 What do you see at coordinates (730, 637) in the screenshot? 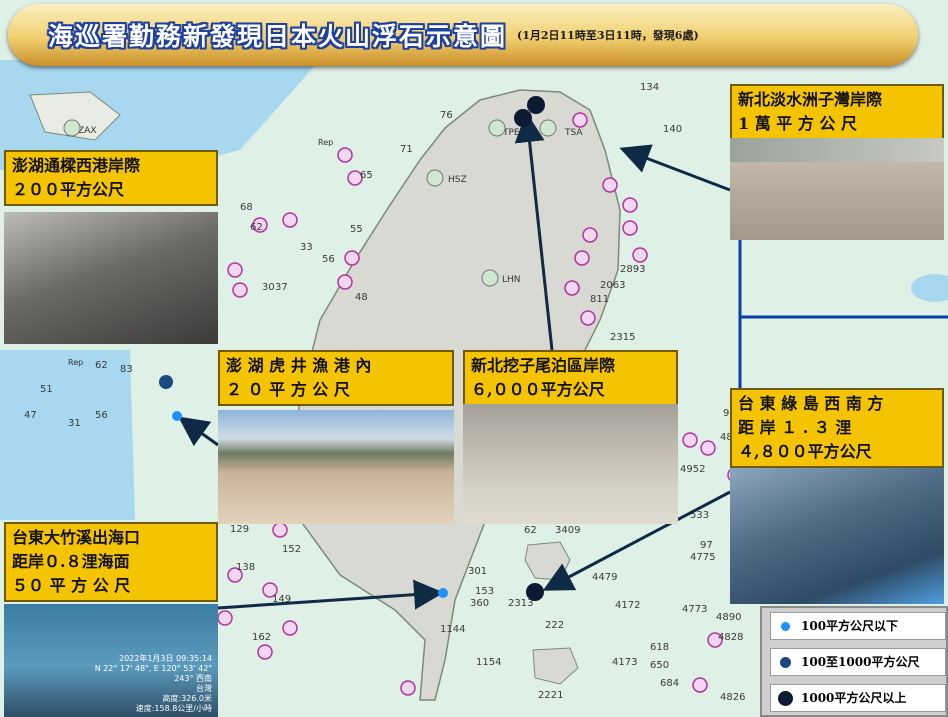
I see `depth-sounding: 4828` at bounding box center [730, 637].